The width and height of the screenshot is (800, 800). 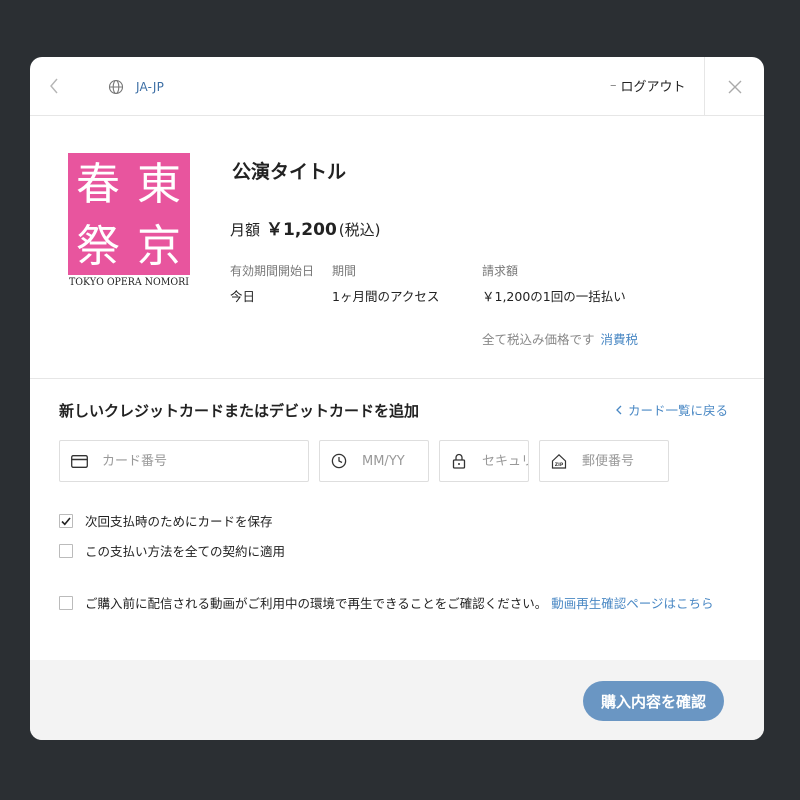 What do you see at coordinates (66, 551) in the screenshot?
I see `apply-all-checkbox` at bounding box center [66, 551].